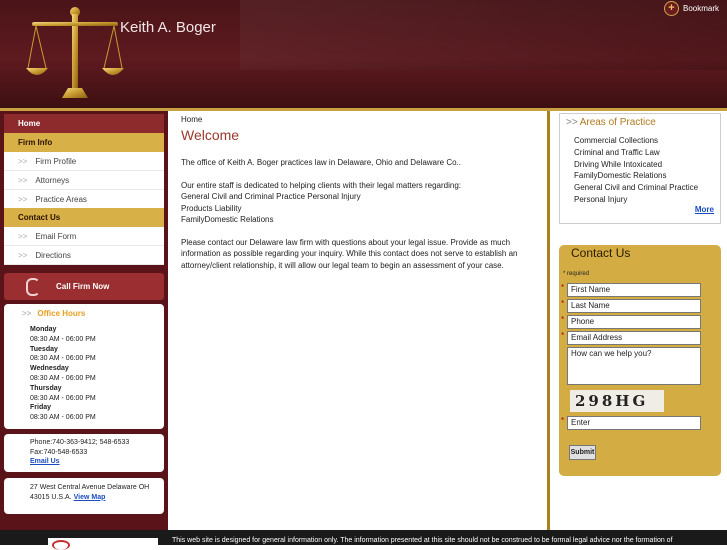 Image resolution: width=727 pixels, height=550 pixels. I want to click on nav-email-form-label: Email Form, so click(56, 236).